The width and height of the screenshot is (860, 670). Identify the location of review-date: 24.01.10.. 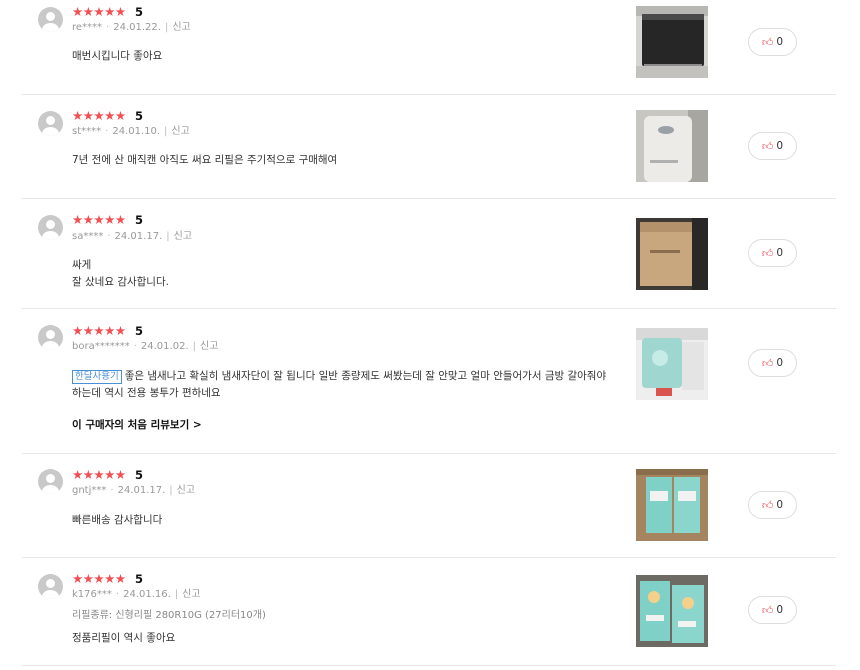
(136, 131).